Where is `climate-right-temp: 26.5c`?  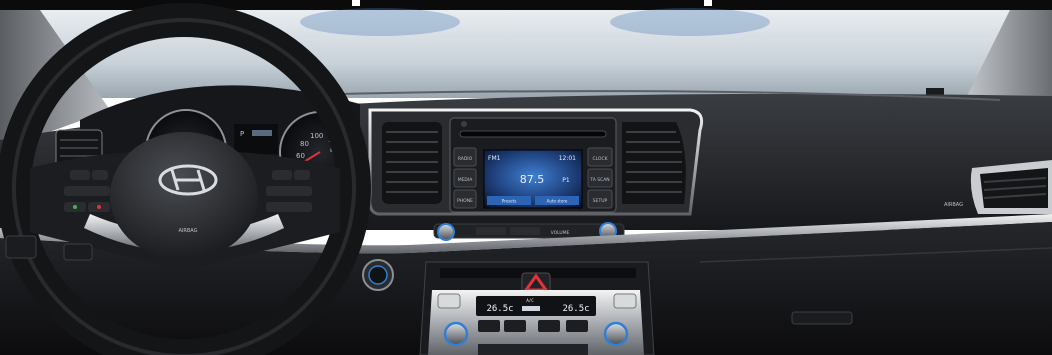
climate-right-temp: 26.5c is located at coordinates (575, 309).